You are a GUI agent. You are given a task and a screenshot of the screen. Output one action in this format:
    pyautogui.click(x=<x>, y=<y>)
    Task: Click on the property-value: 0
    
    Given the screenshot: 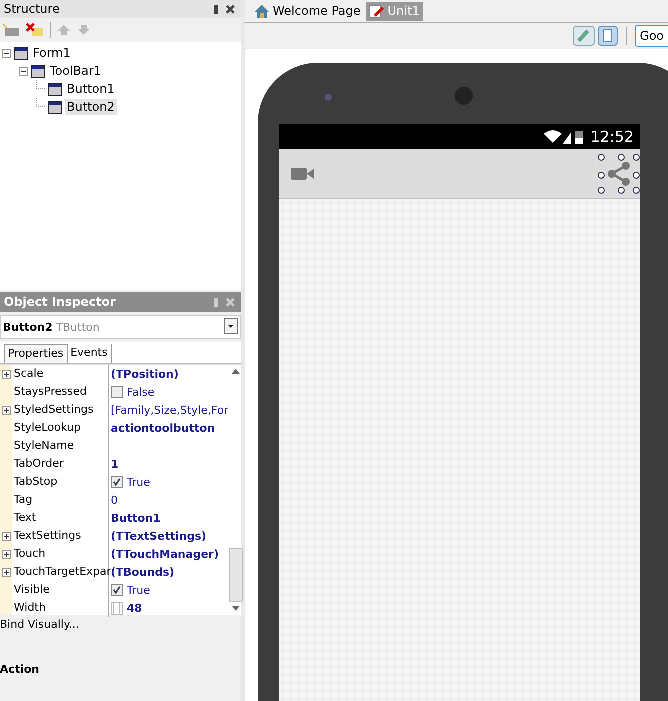 What is the action you would take?
    pyautogui.click(x=114, y=500)
    